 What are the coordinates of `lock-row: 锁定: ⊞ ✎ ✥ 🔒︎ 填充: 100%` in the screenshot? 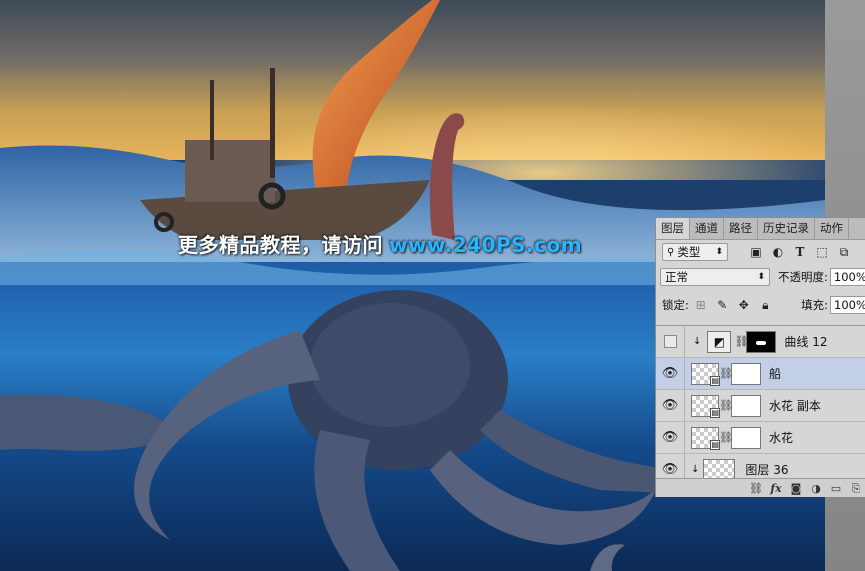 It's located at (760, 305).